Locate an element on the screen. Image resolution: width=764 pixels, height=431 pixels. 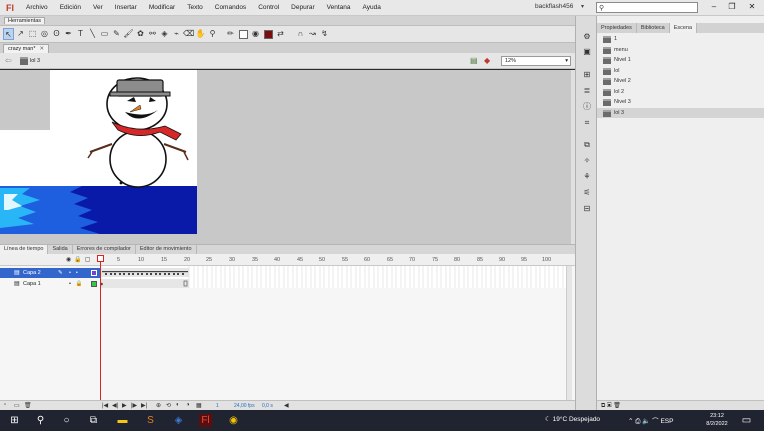
notifications-icon: ▭ is located at coordinates (746, 420).